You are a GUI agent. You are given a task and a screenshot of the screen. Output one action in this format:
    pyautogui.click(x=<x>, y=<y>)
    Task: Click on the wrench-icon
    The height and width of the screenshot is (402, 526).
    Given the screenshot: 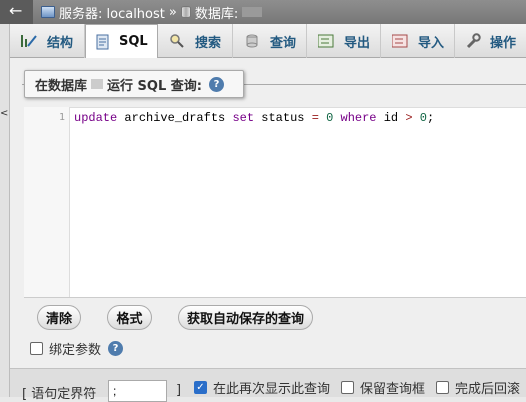 What is the action you would take?
    pyautogui.click(x=473, y=41)
    